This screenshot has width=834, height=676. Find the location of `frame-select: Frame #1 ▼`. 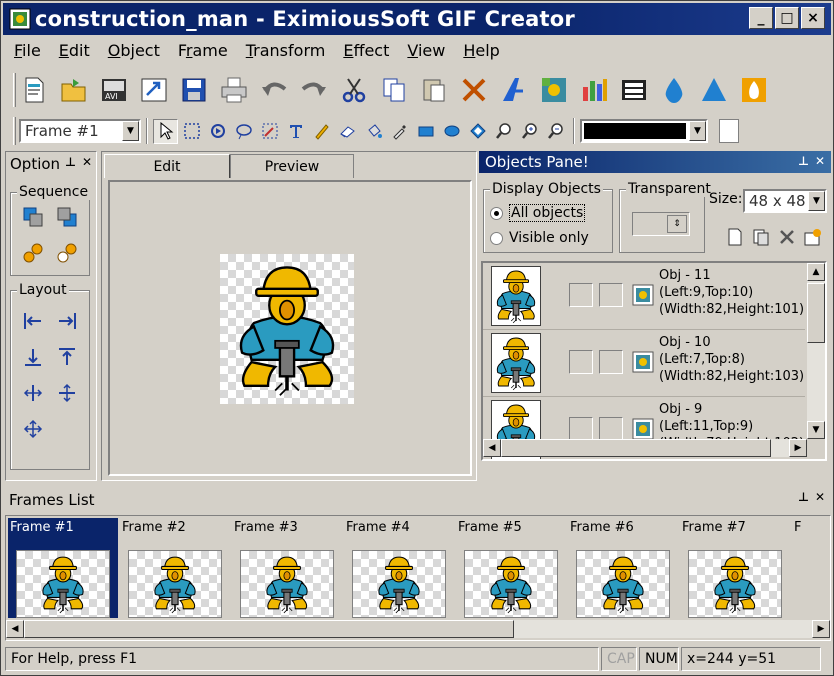

frame-select: Frame #1 ▼ is located at coordinates (80, 131).